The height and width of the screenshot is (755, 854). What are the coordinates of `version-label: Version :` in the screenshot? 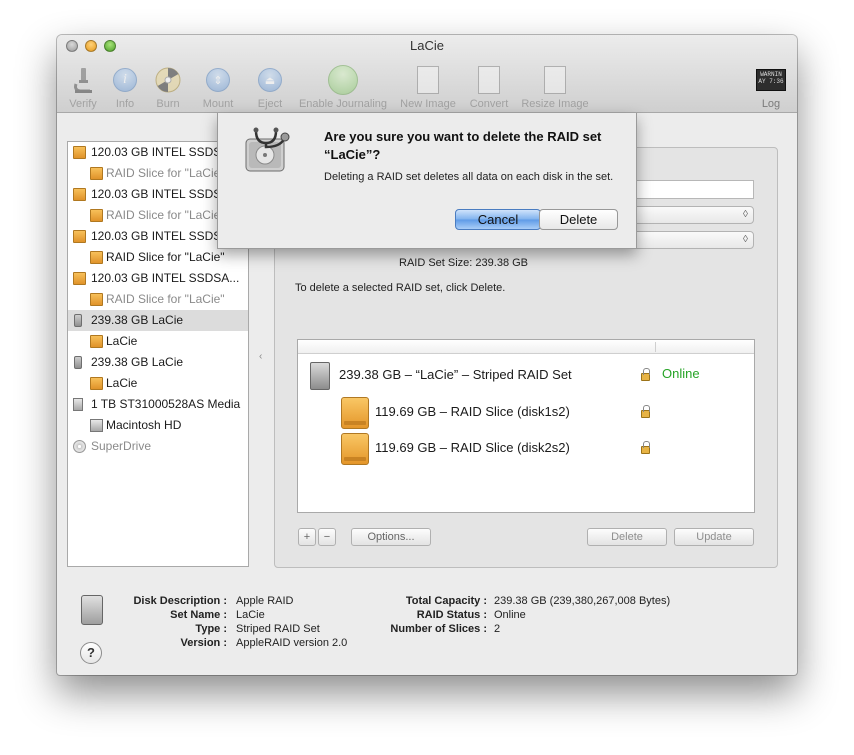 It's located at (203, 643).